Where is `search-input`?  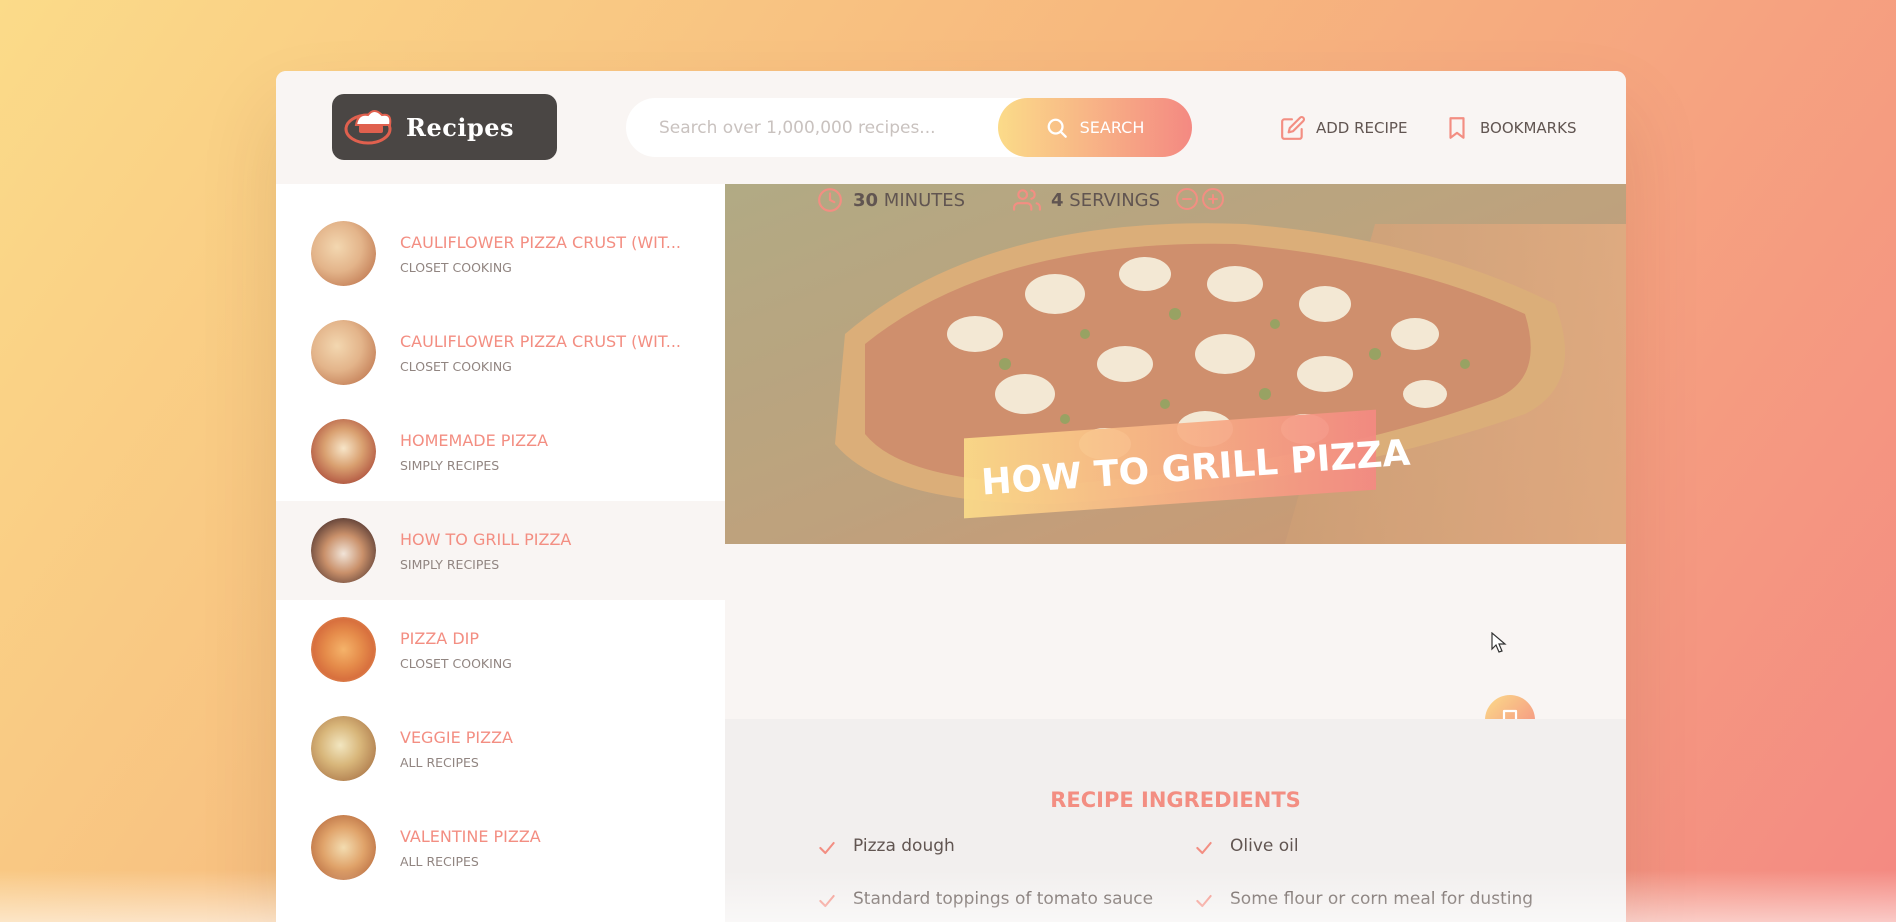
search-input is located at coordinates (811, 127).